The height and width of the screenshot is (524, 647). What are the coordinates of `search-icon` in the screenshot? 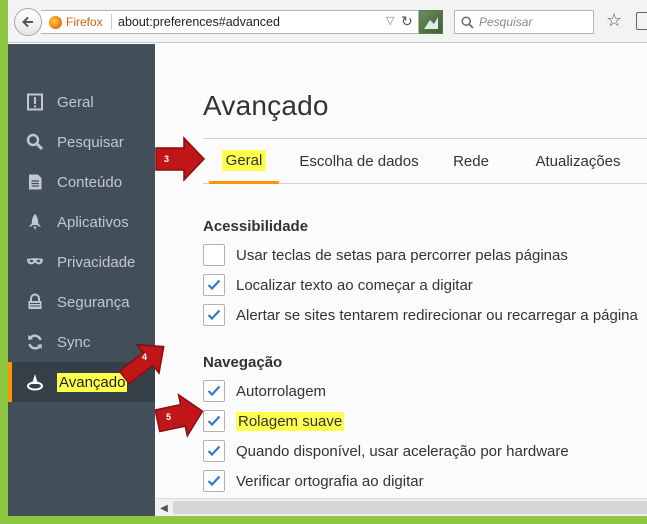 It's located at (35, 142).